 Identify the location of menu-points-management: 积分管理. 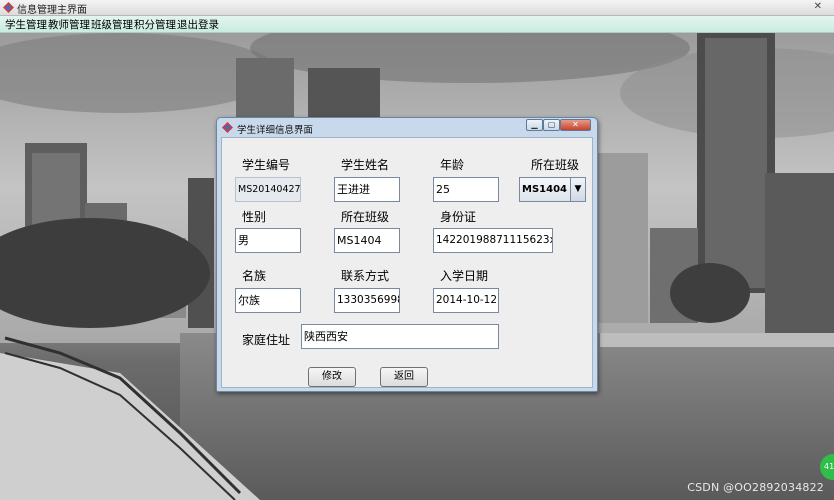
(155, 24).